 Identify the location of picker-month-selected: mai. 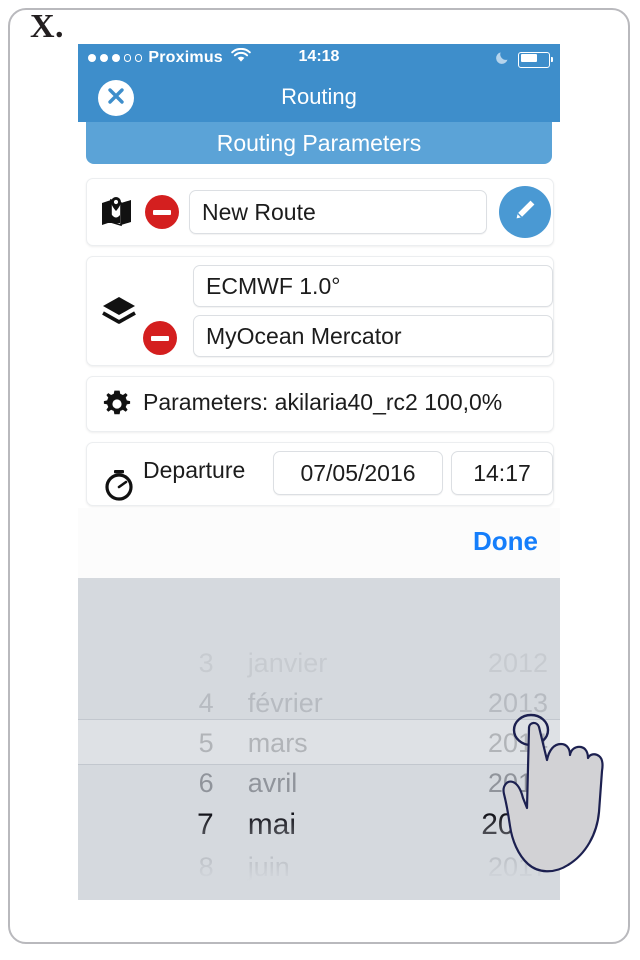
(272, 824).